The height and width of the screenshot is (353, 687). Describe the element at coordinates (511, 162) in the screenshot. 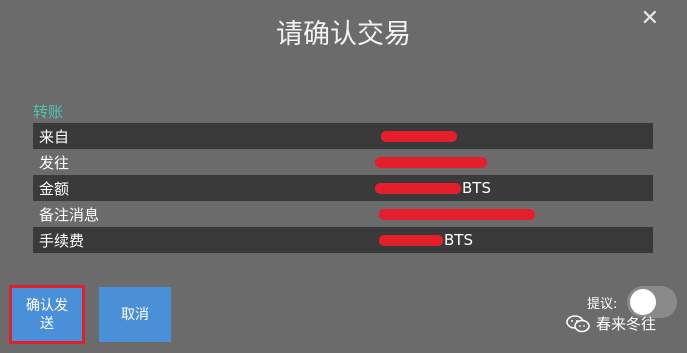

I see `row-value-to` at that location.